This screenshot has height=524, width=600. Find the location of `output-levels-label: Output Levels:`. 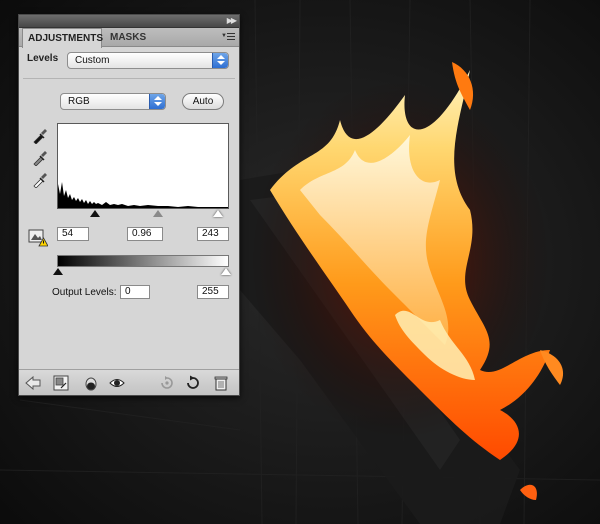

output-levels-label: Output Levels: is located at coordinates (84, 292).